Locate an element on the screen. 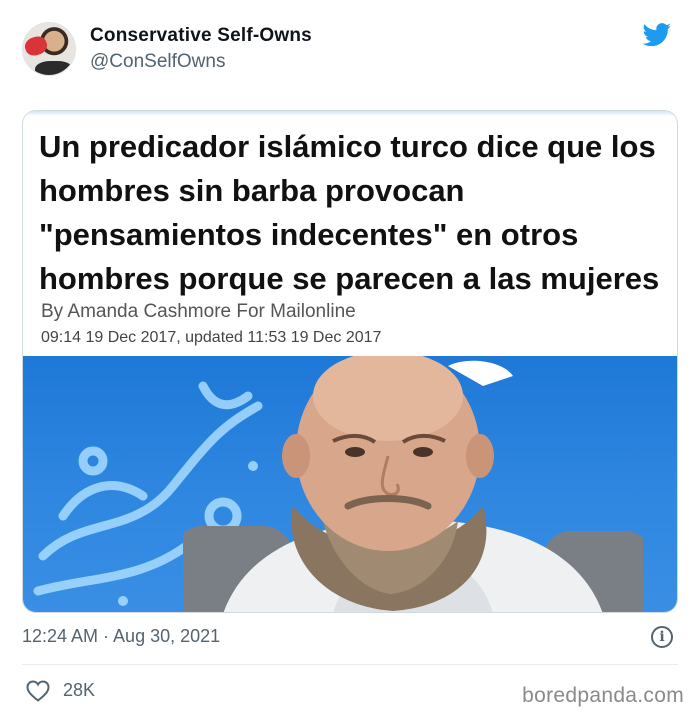 Image resolution: width=700 pixels, height=718 pixels. like-count: 28K is located at coordinates (79, 690).